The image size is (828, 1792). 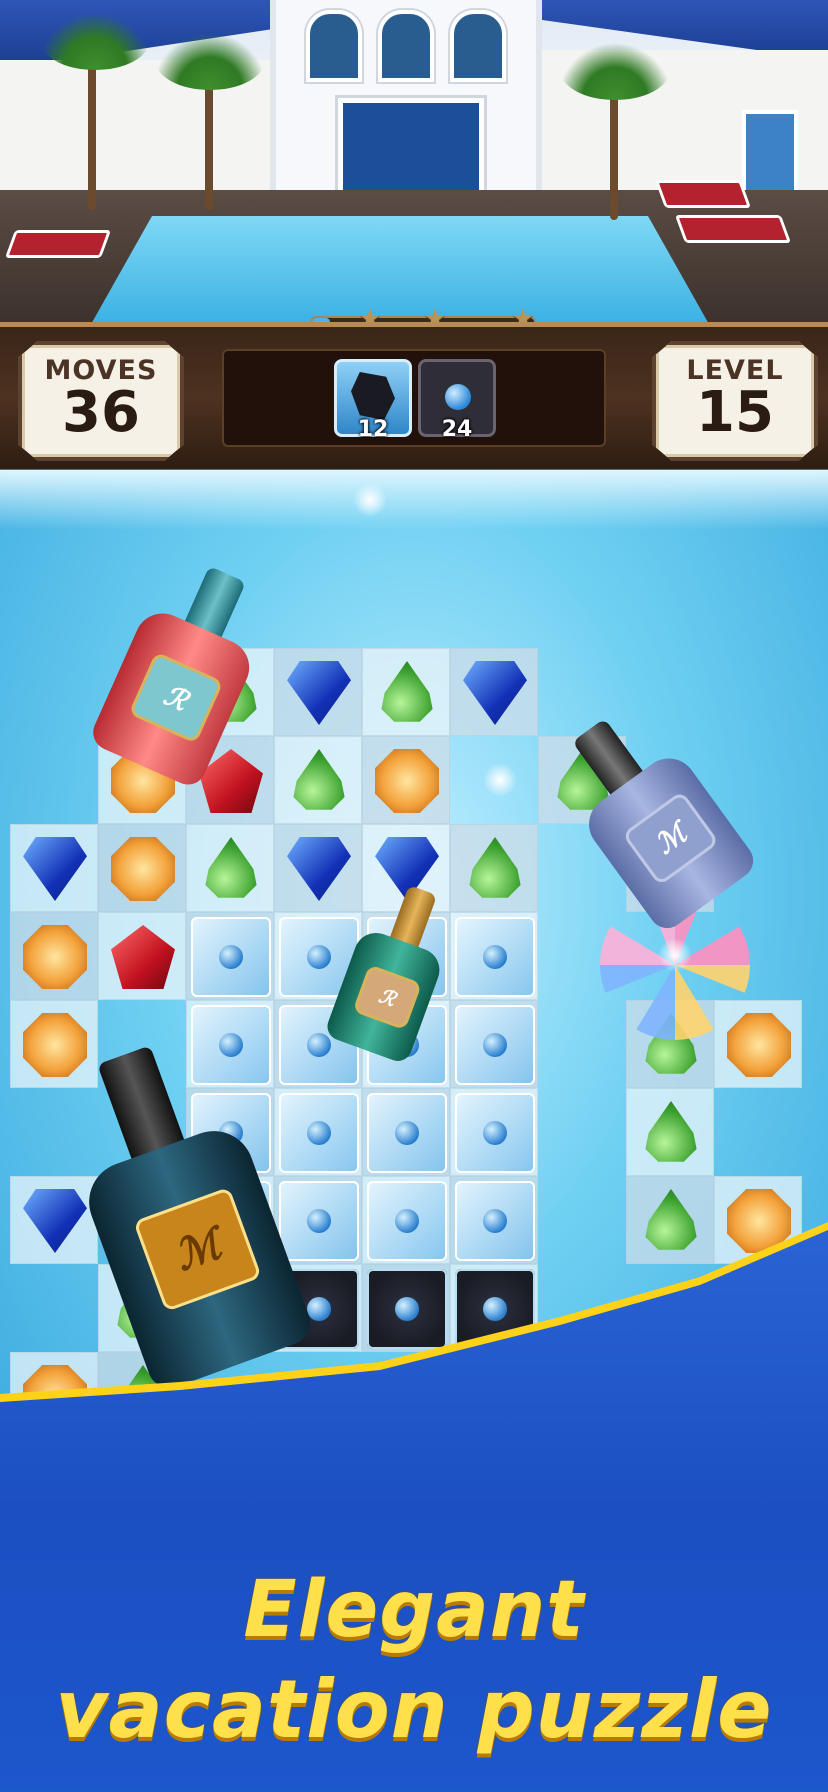 I want to click on villa-facade, so click(x=406, y=105).